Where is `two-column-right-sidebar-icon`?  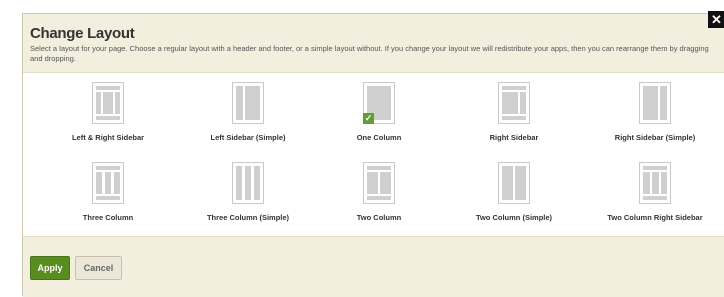
two-column-right-sidebar-icon is located at coordinates (655, 183).